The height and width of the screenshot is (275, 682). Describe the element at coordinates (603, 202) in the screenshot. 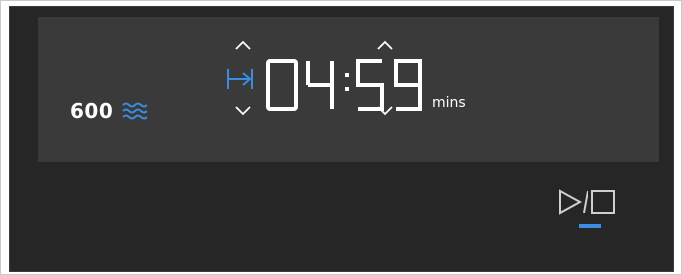

I see `stop-icon` at that location.